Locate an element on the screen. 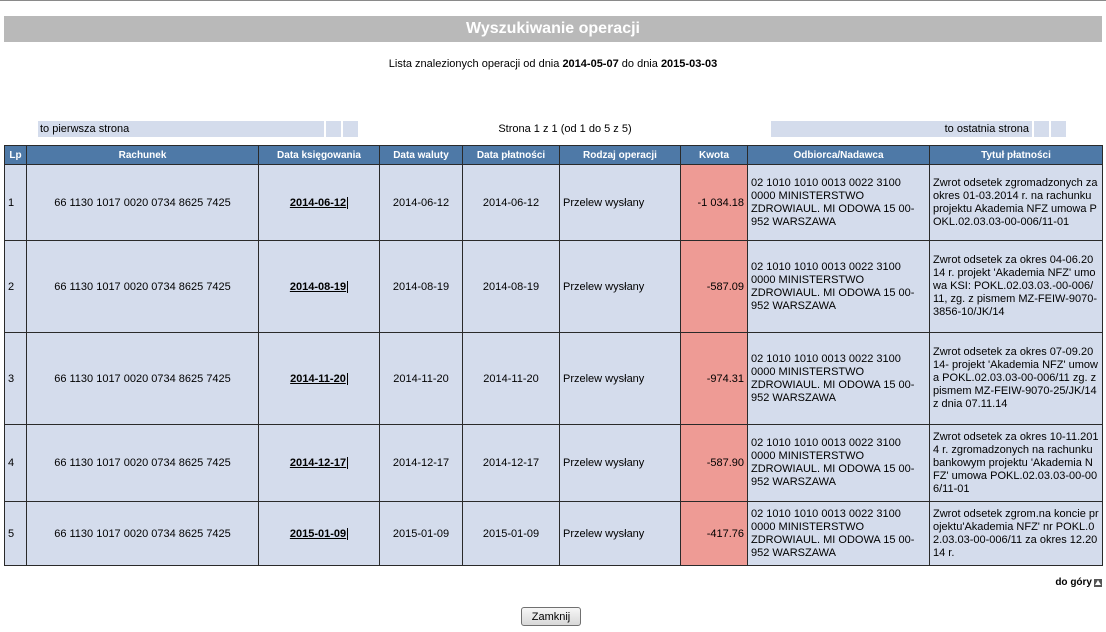  date-from: 2014-05-07 is located at coordinates (590, 64).